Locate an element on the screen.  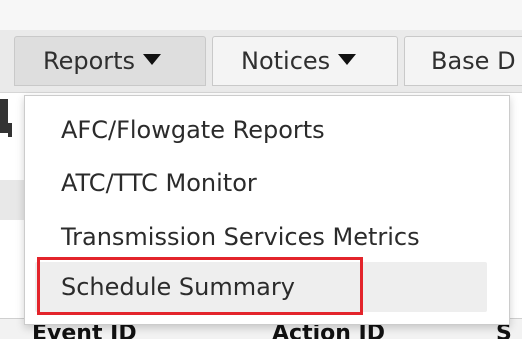
tab-reports-label: Reports is located at coordinates (89, 61).